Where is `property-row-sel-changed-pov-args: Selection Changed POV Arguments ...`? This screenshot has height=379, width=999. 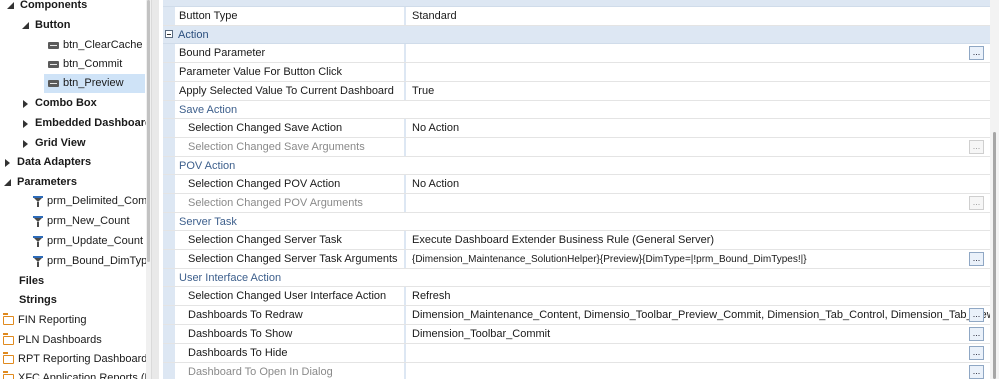 property-row-sel-changed-pov-args: Selection Changed POV Arguments ... is located at coordinates (576, 203).